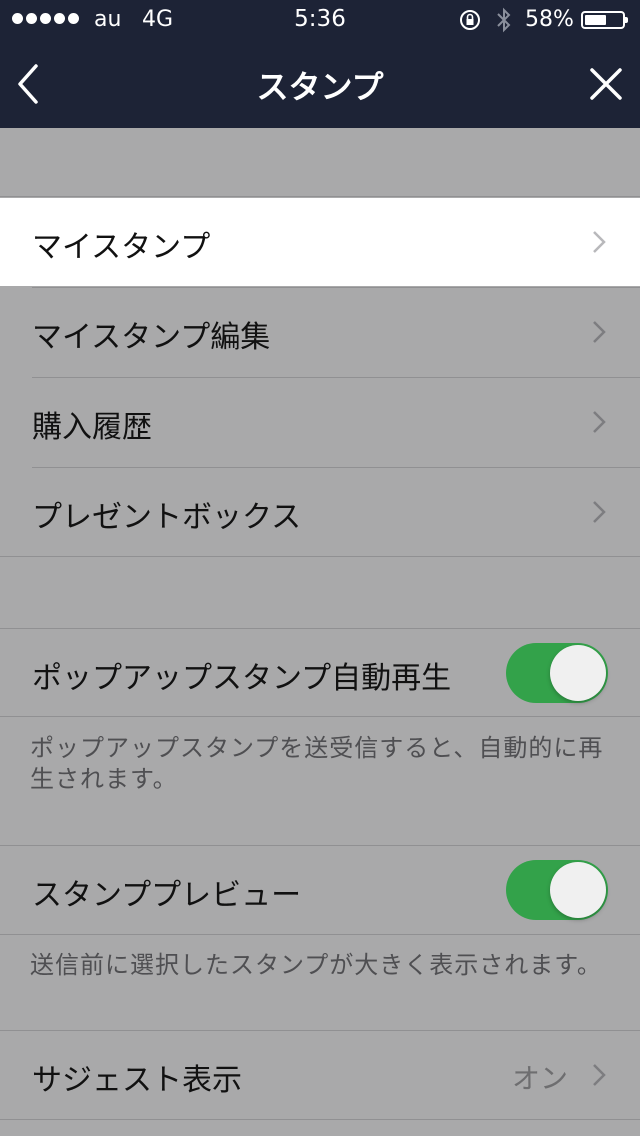 The width and height of the screenshot is (640, 1136). Describe the element at coordinates (320, 332) in the screenshot. I see `menu-item-edit-my-stickers: マイスタンプ編集` at that location.